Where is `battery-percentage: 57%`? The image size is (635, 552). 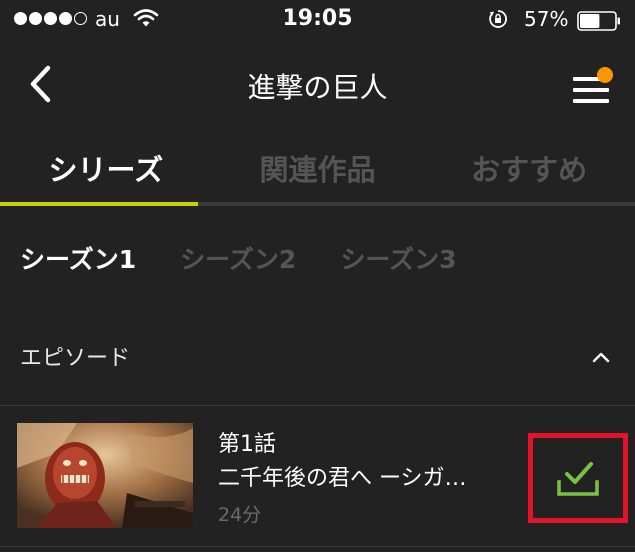
battery-percentage: 57% is located at coordinates (546, 19).